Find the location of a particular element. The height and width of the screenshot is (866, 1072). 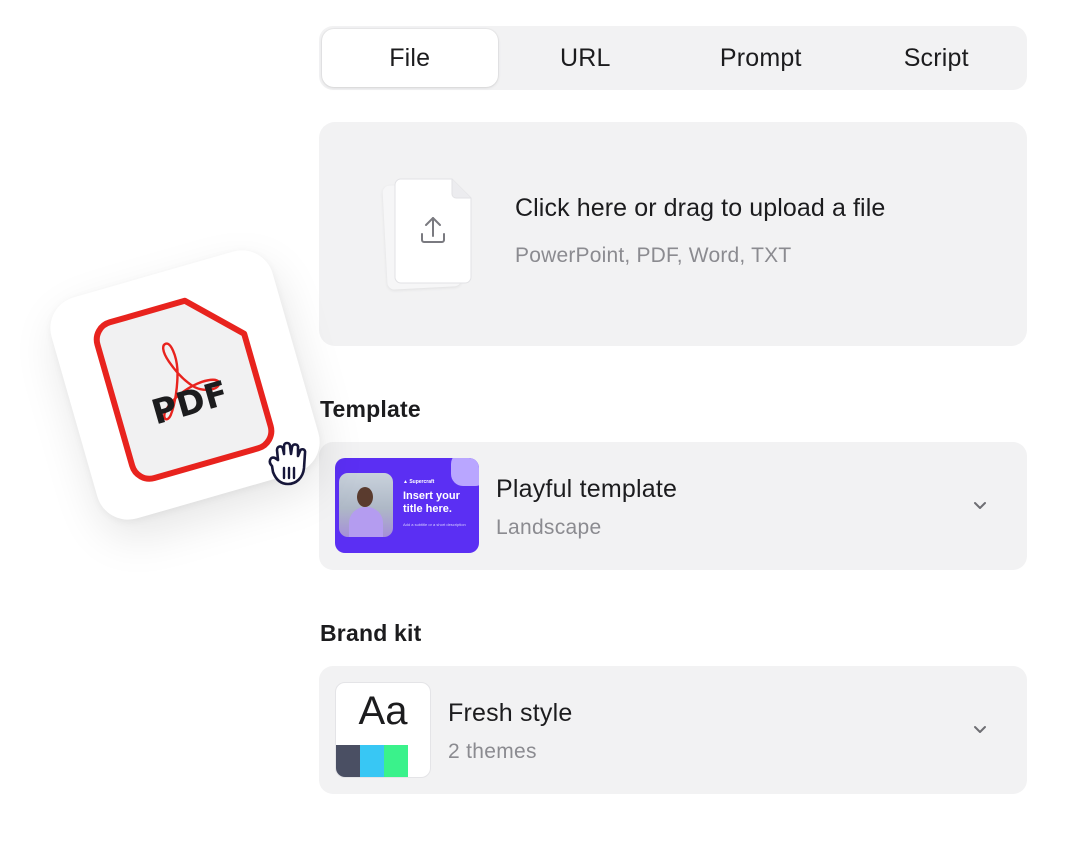

tab-file: File is located at coordinates (410, 58).